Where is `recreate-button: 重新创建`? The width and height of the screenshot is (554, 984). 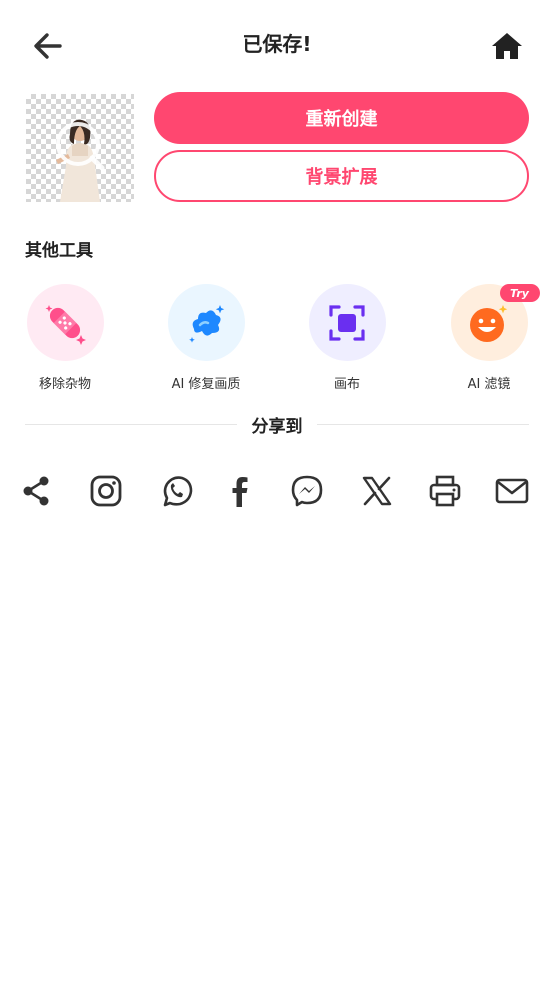 recreate-button: 重新创建 is located at coordinates (341, 118).